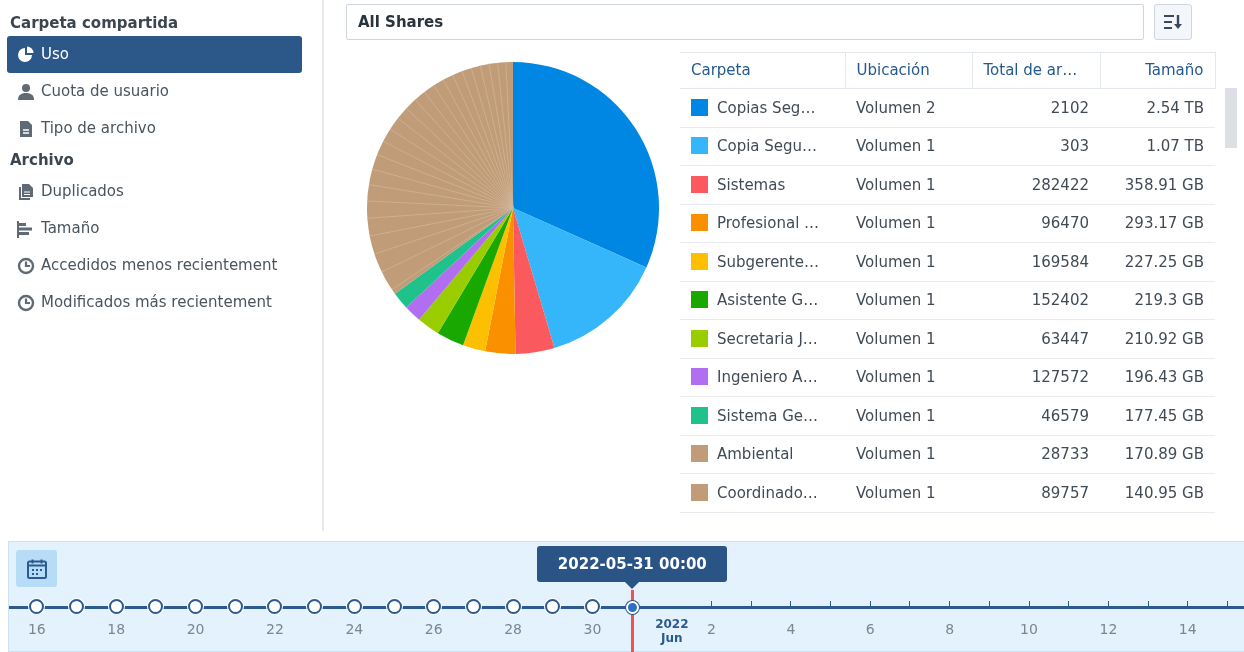  What do you see at coordinates (154, 54) in the screenshot?
I see `sidebar-item: Uso` at bounding box center [154, 54].